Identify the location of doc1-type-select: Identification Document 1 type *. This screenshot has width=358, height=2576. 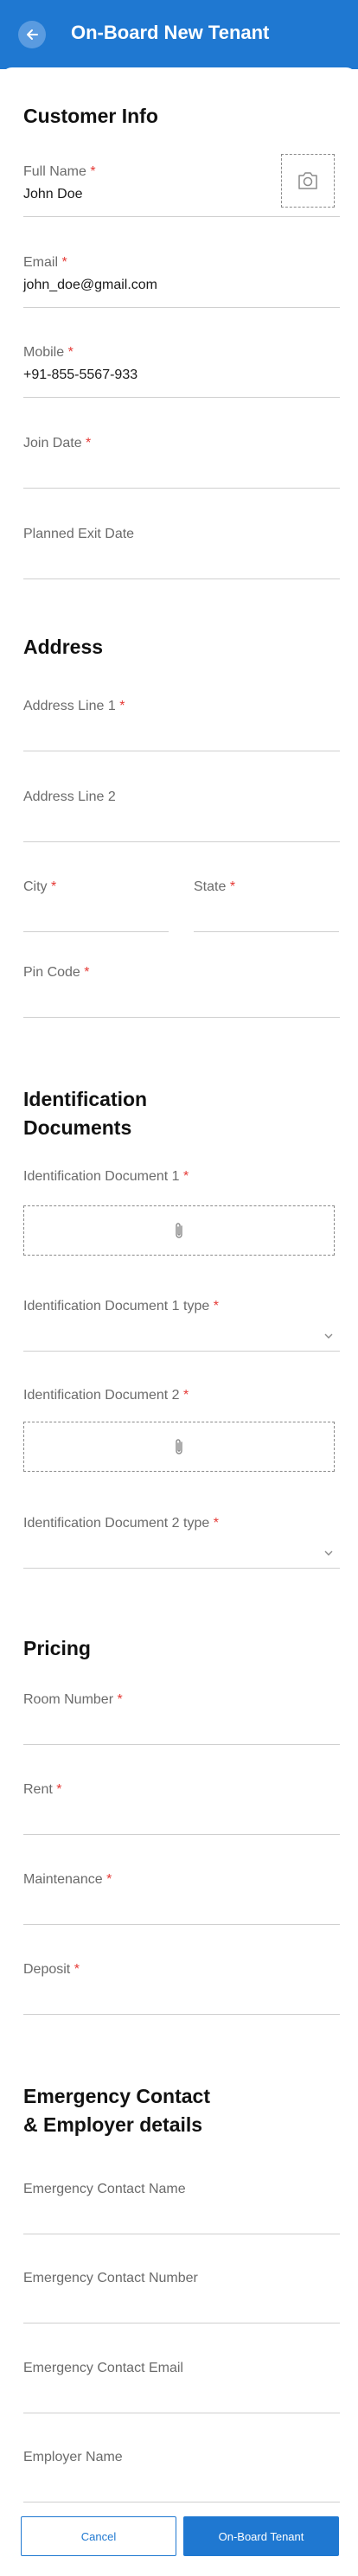
(181, 1325).